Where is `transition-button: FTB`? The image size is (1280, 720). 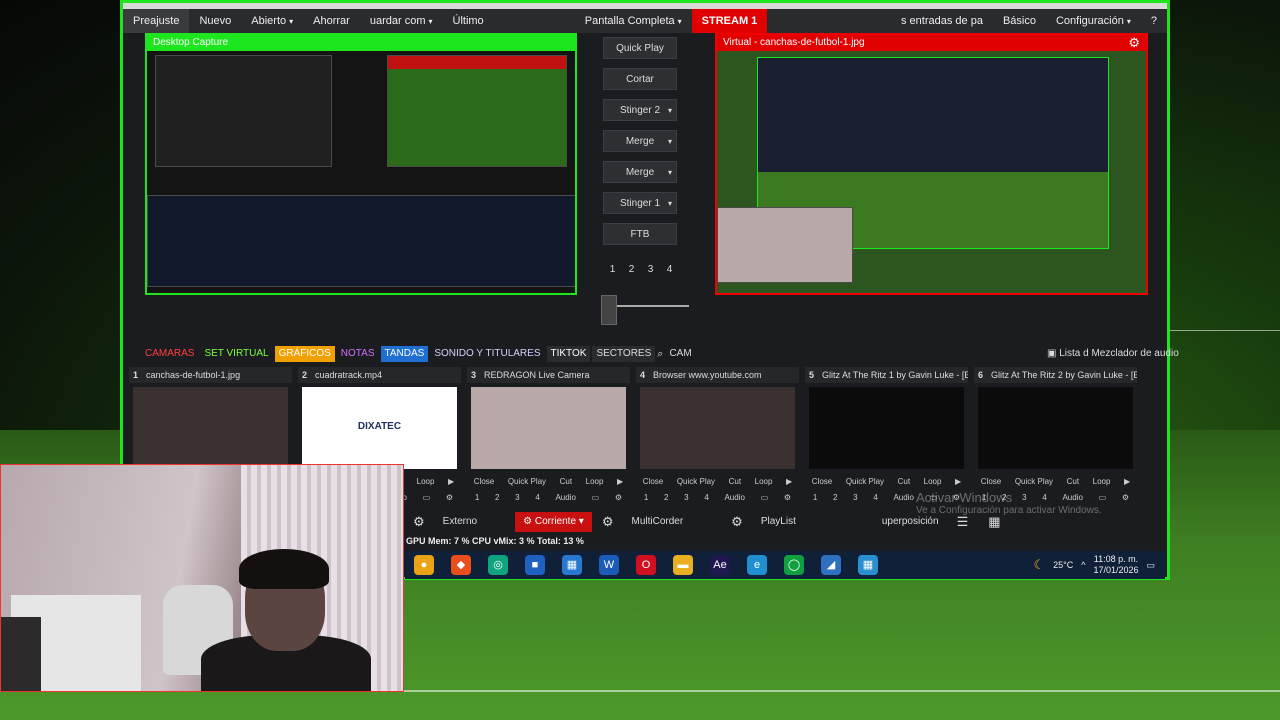
transition-button: FTB is located at coordinates (640, 234).